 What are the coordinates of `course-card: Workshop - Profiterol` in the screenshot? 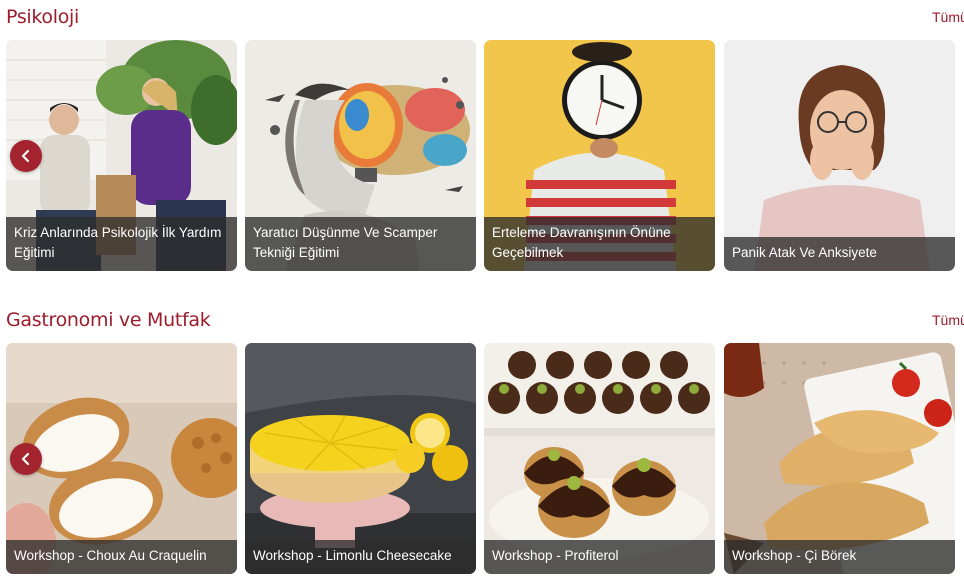 It's located at (599, 458).